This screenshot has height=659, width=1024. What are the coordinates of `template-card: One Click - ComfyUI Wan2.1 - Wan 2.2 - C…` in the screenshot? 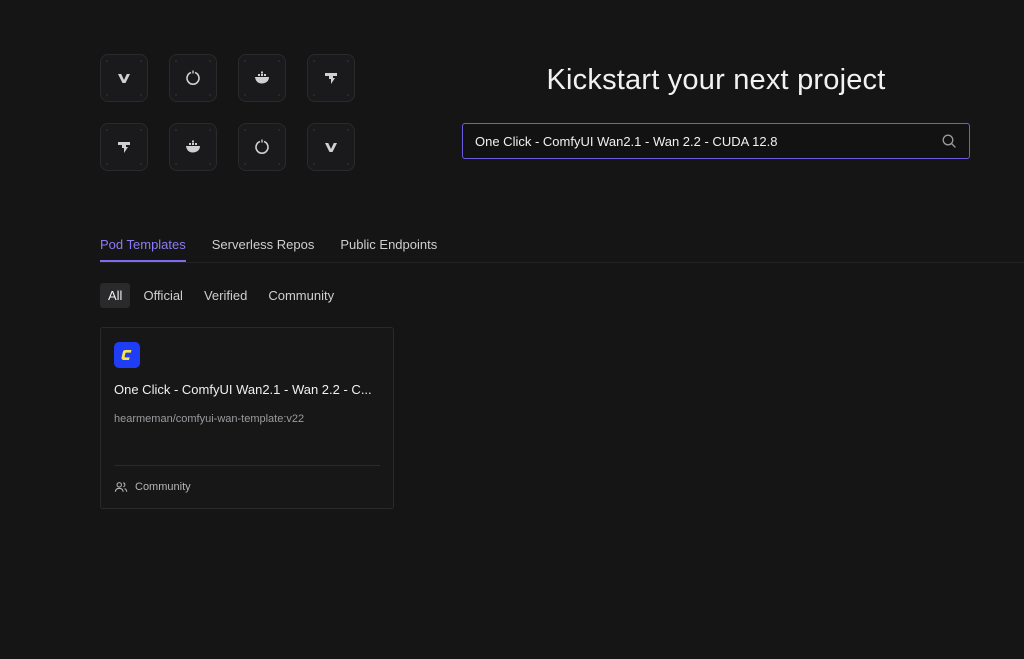 It's located at (247, 418).